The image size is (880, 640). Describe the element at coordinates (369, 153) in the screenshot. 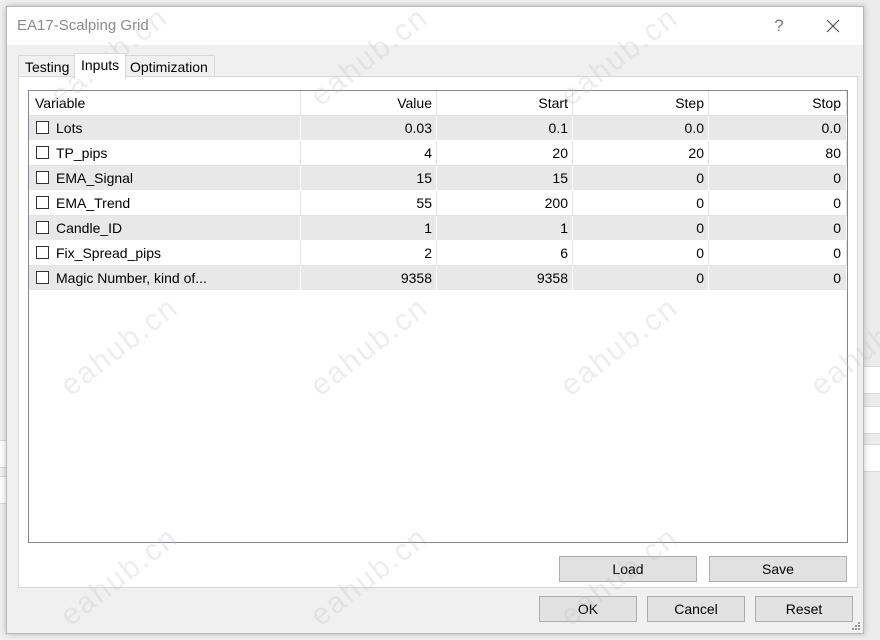

I see `value-cell: 4` at that location.